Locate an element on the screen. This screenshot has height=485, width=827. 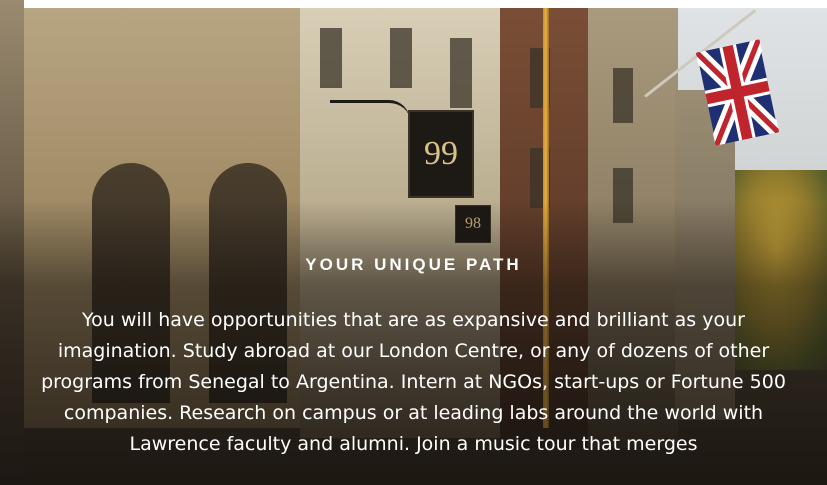
building-number-sign: 99 is located at coordinates (441, 154).